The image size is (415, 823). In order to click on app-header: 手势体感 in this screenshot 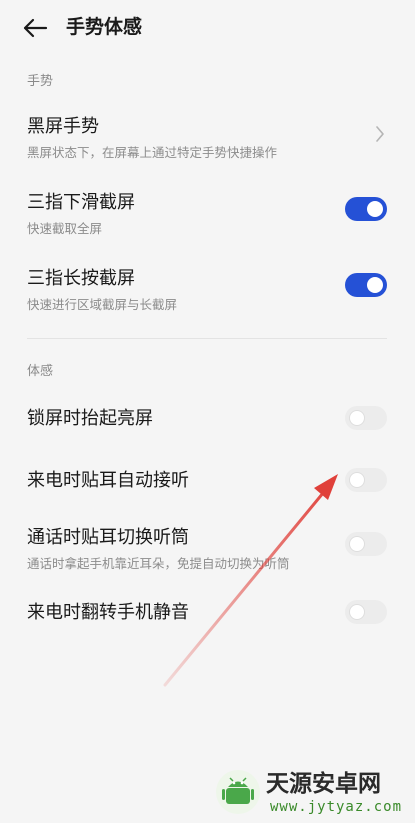, I will do `click(207, 28)`.